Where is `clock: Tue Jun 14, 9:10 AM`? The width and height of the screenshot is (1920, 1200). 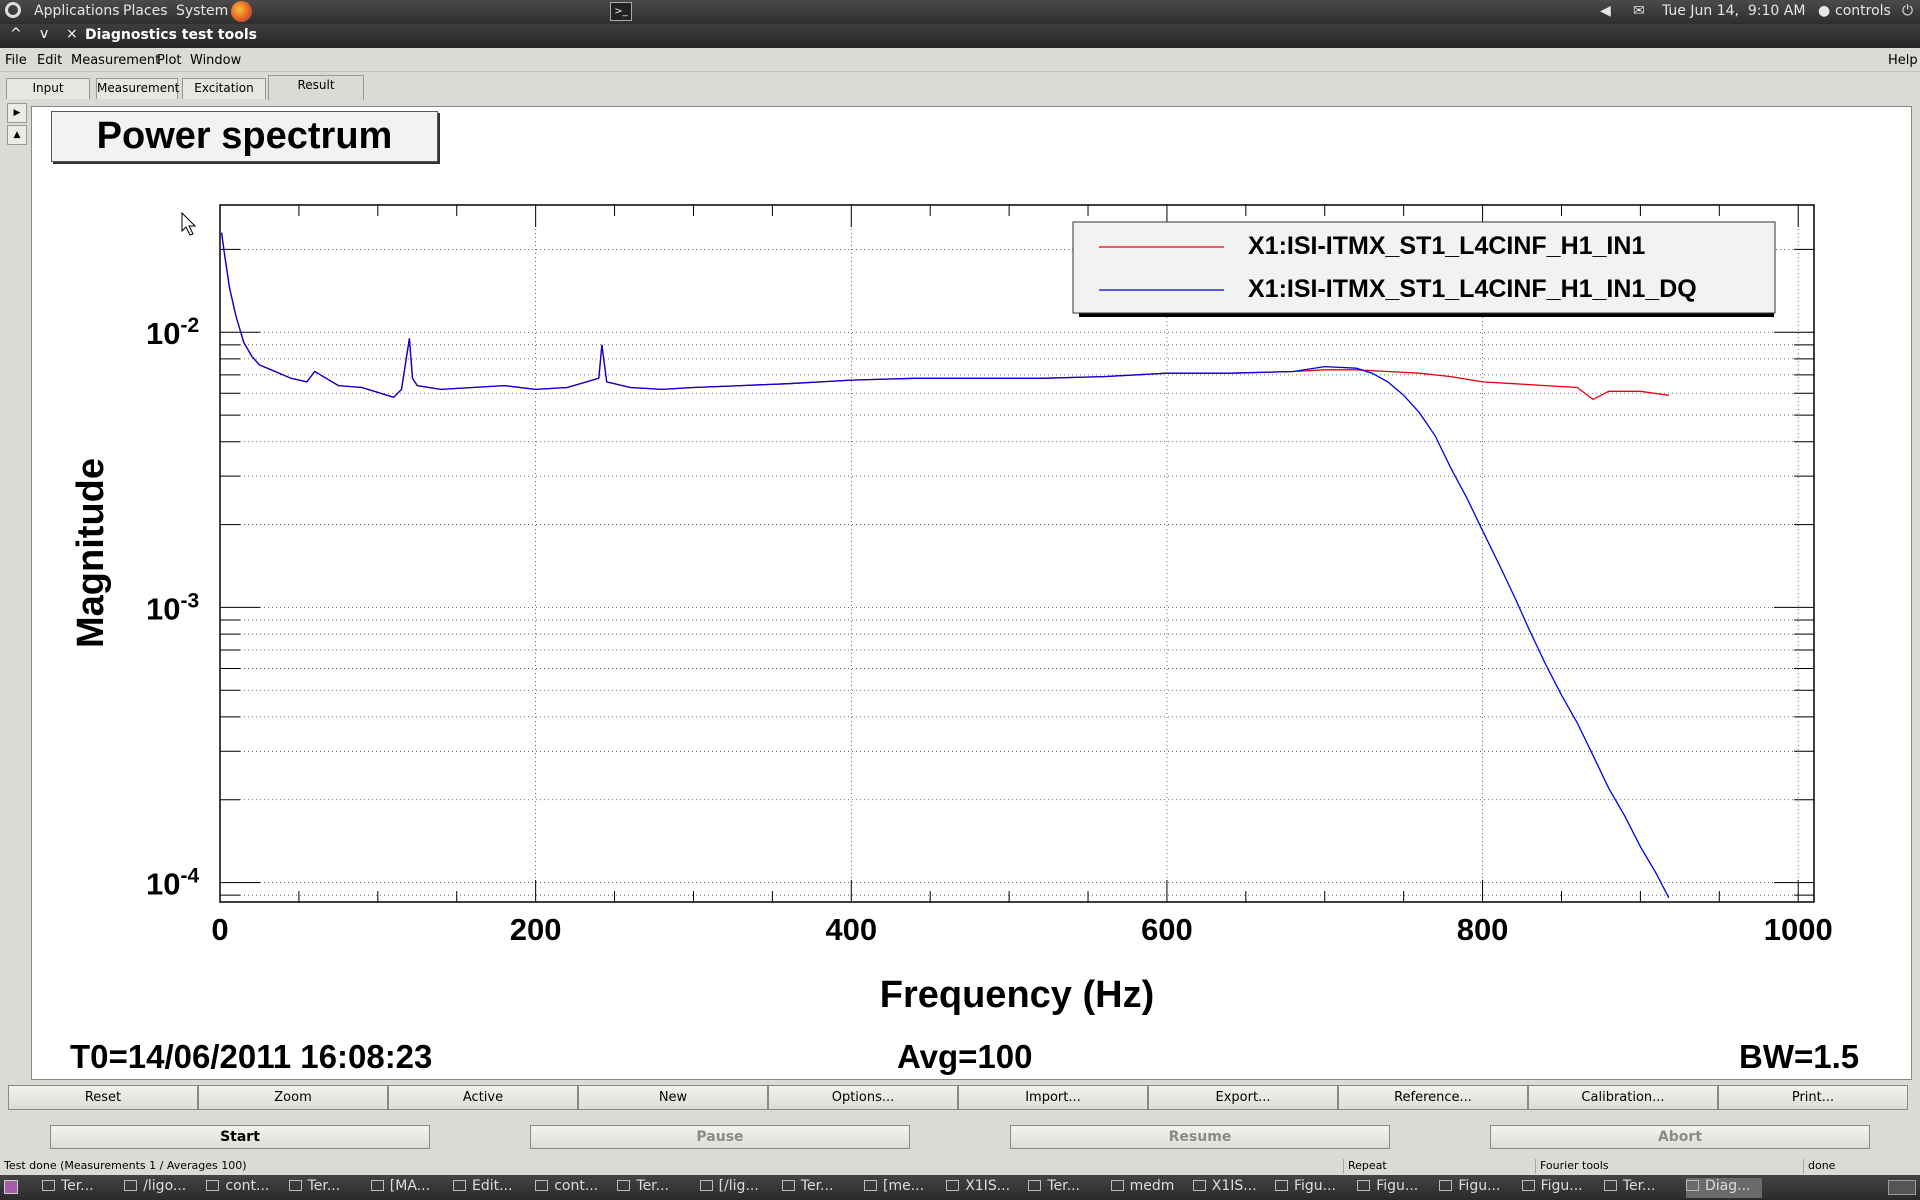
clock: Tue Jun 14, 9:10 AM is located at coordinates (1733, 11).